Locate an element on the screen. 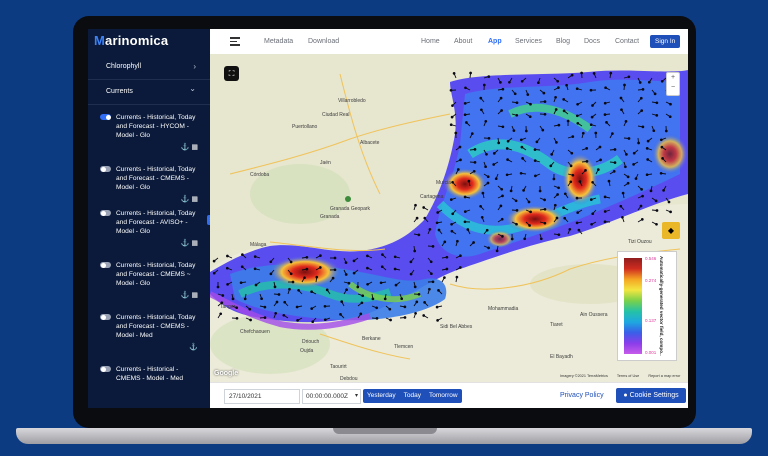  cookie-settings-button: ● Cookie Settings is located at coordinates (651, 395).